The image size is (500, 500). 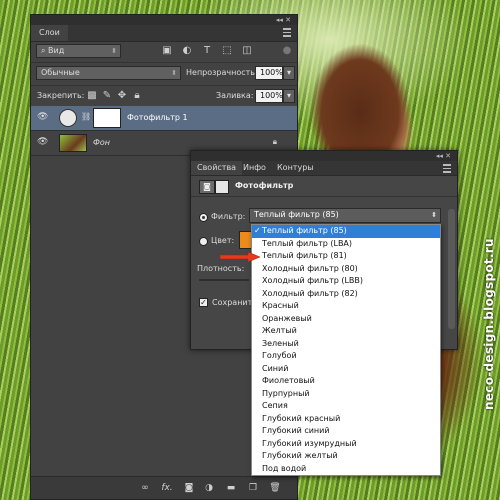 I want to click on layer-name: Фон, so click(x=101, y=142).